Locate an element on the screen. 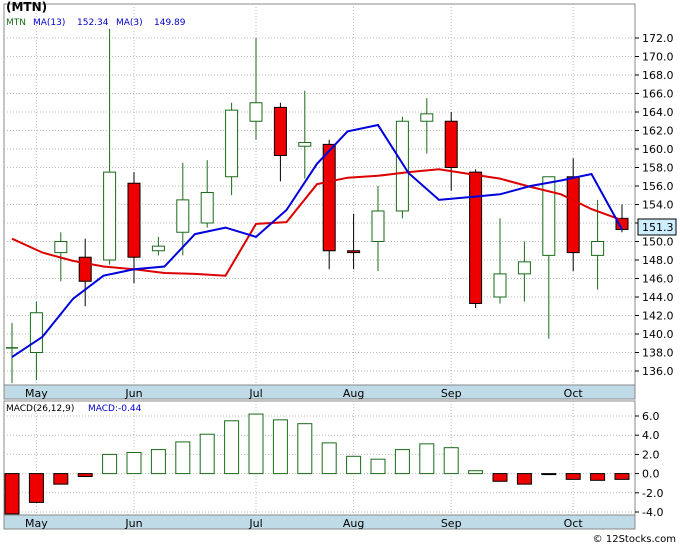 The width and height of the screenshot is (680, 550). price-x-tick-label: Jul is located at coordinates (255, 393).